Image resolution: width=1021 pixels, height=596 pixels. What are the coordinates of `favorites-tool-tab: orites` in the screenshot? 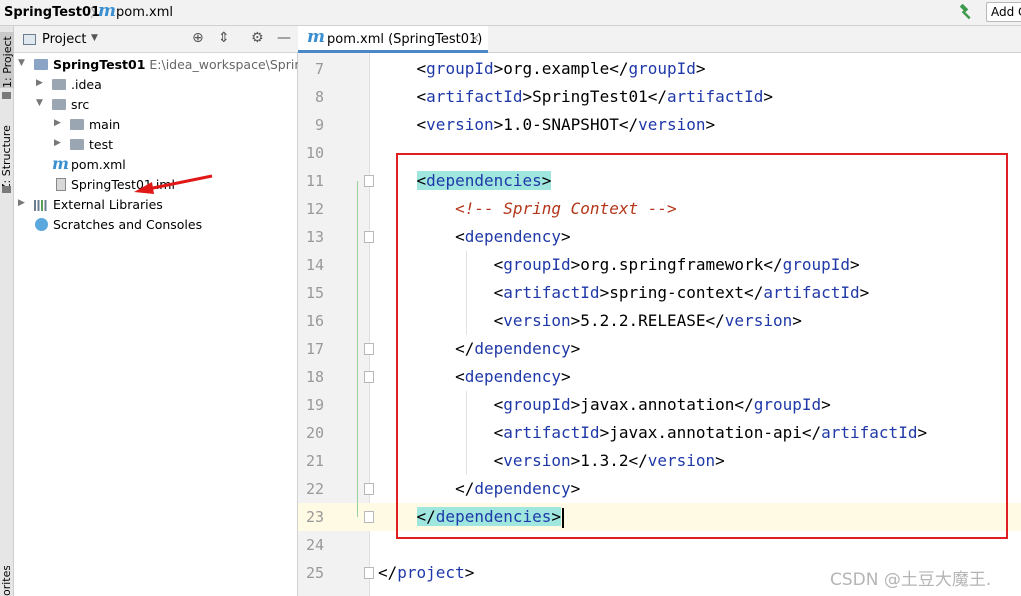 It's located at (6, 581).